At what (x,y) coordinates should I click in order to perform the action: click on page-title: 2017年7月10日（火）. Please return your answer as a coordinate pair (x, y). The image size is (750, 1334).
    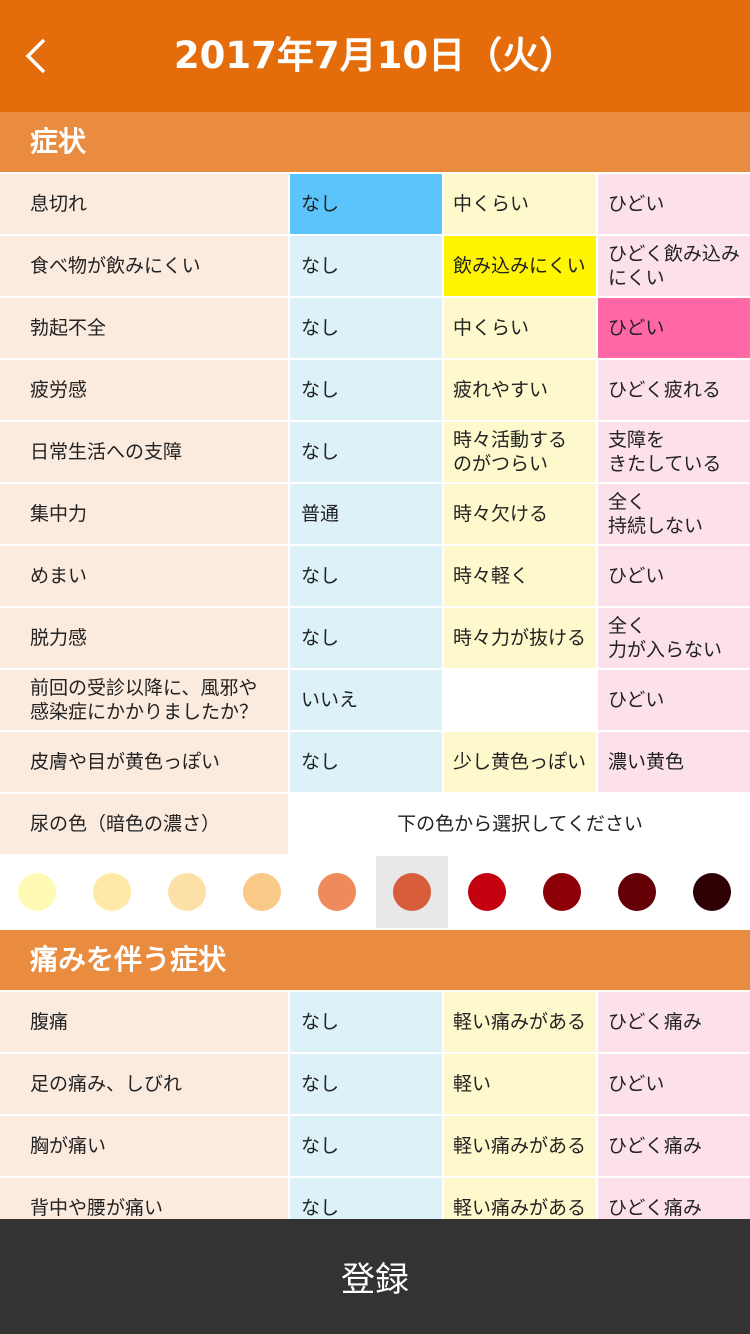
    Looking at the image, I should click on (375, 55).